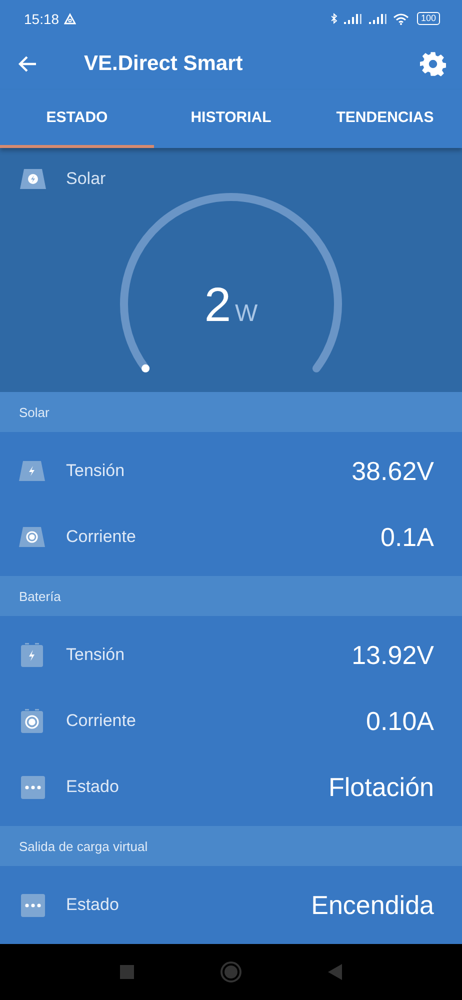 The width and height of the screenshot is (462, 1000). I want to click on row-value: 13.92V, so click(393, 655).